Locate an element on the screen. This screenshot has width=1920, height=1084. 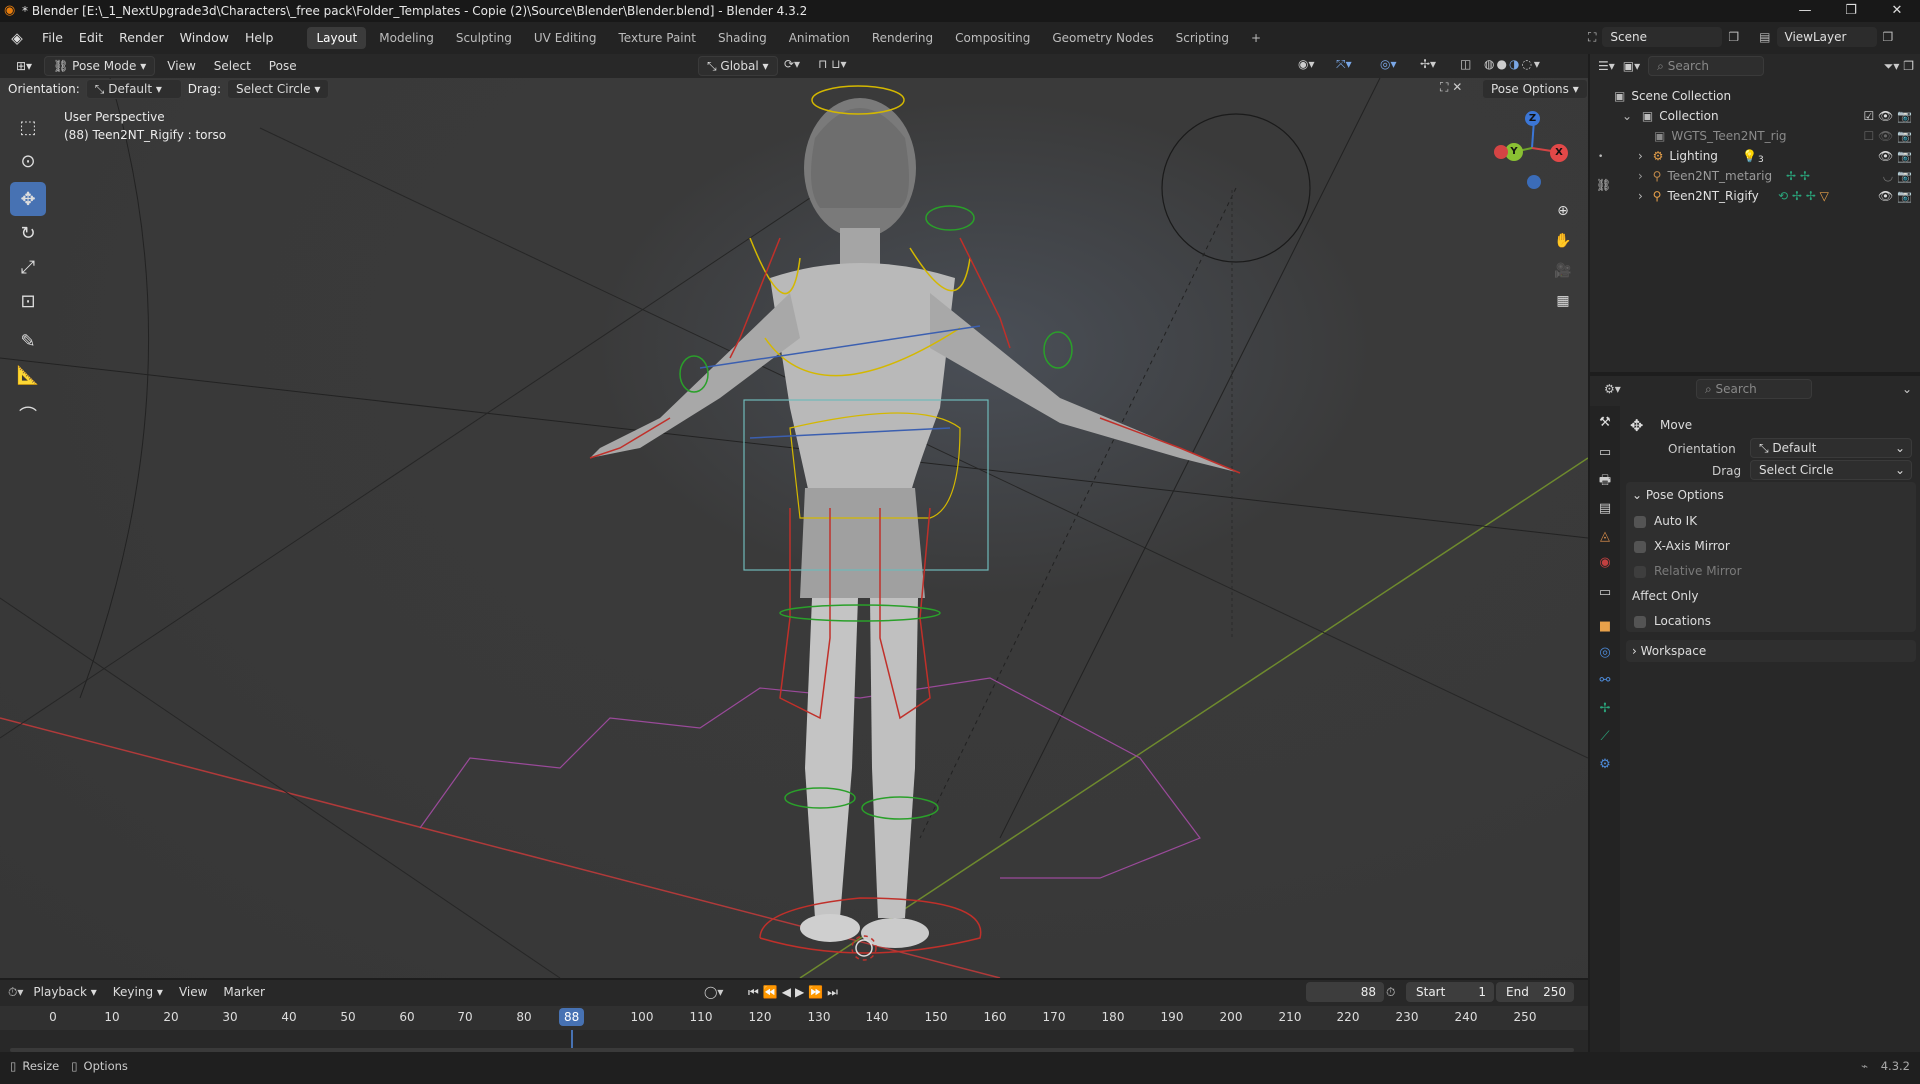
playhead-marker: 88 is located at coordinates (572, 1017).